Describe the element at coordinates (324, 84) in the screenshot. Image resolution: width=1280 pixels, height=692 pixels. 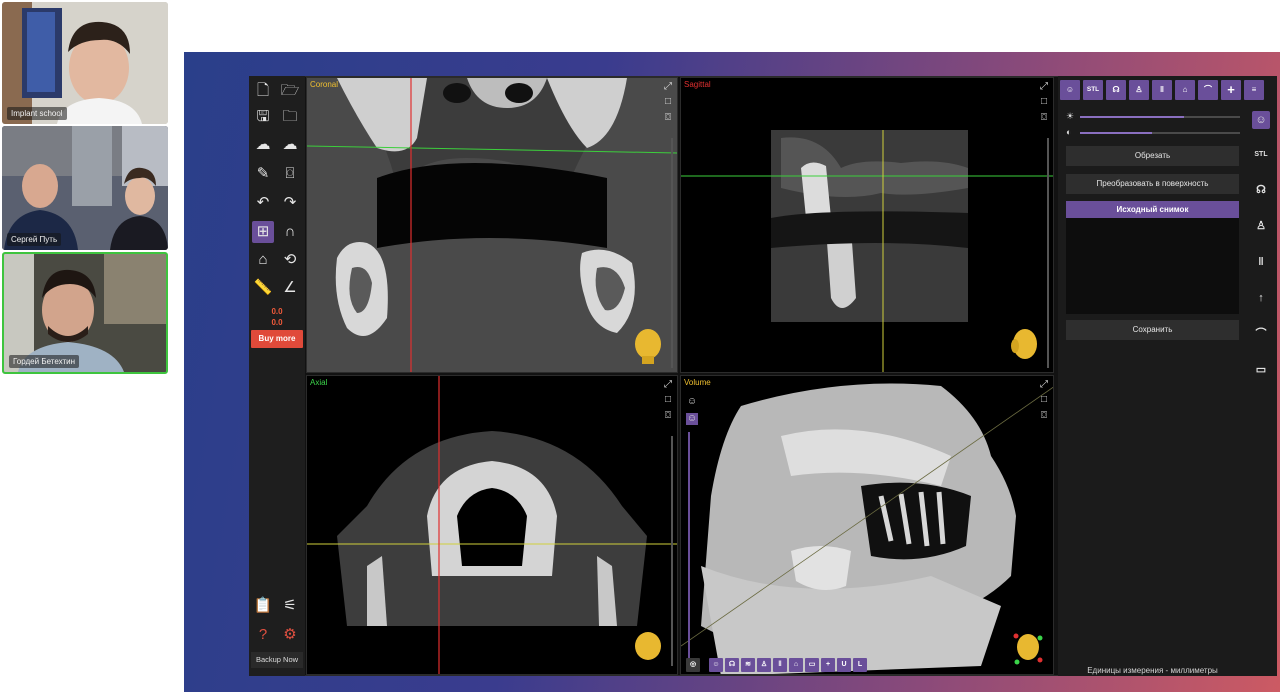
I see `coronal-view-label: Coronal` at that location.